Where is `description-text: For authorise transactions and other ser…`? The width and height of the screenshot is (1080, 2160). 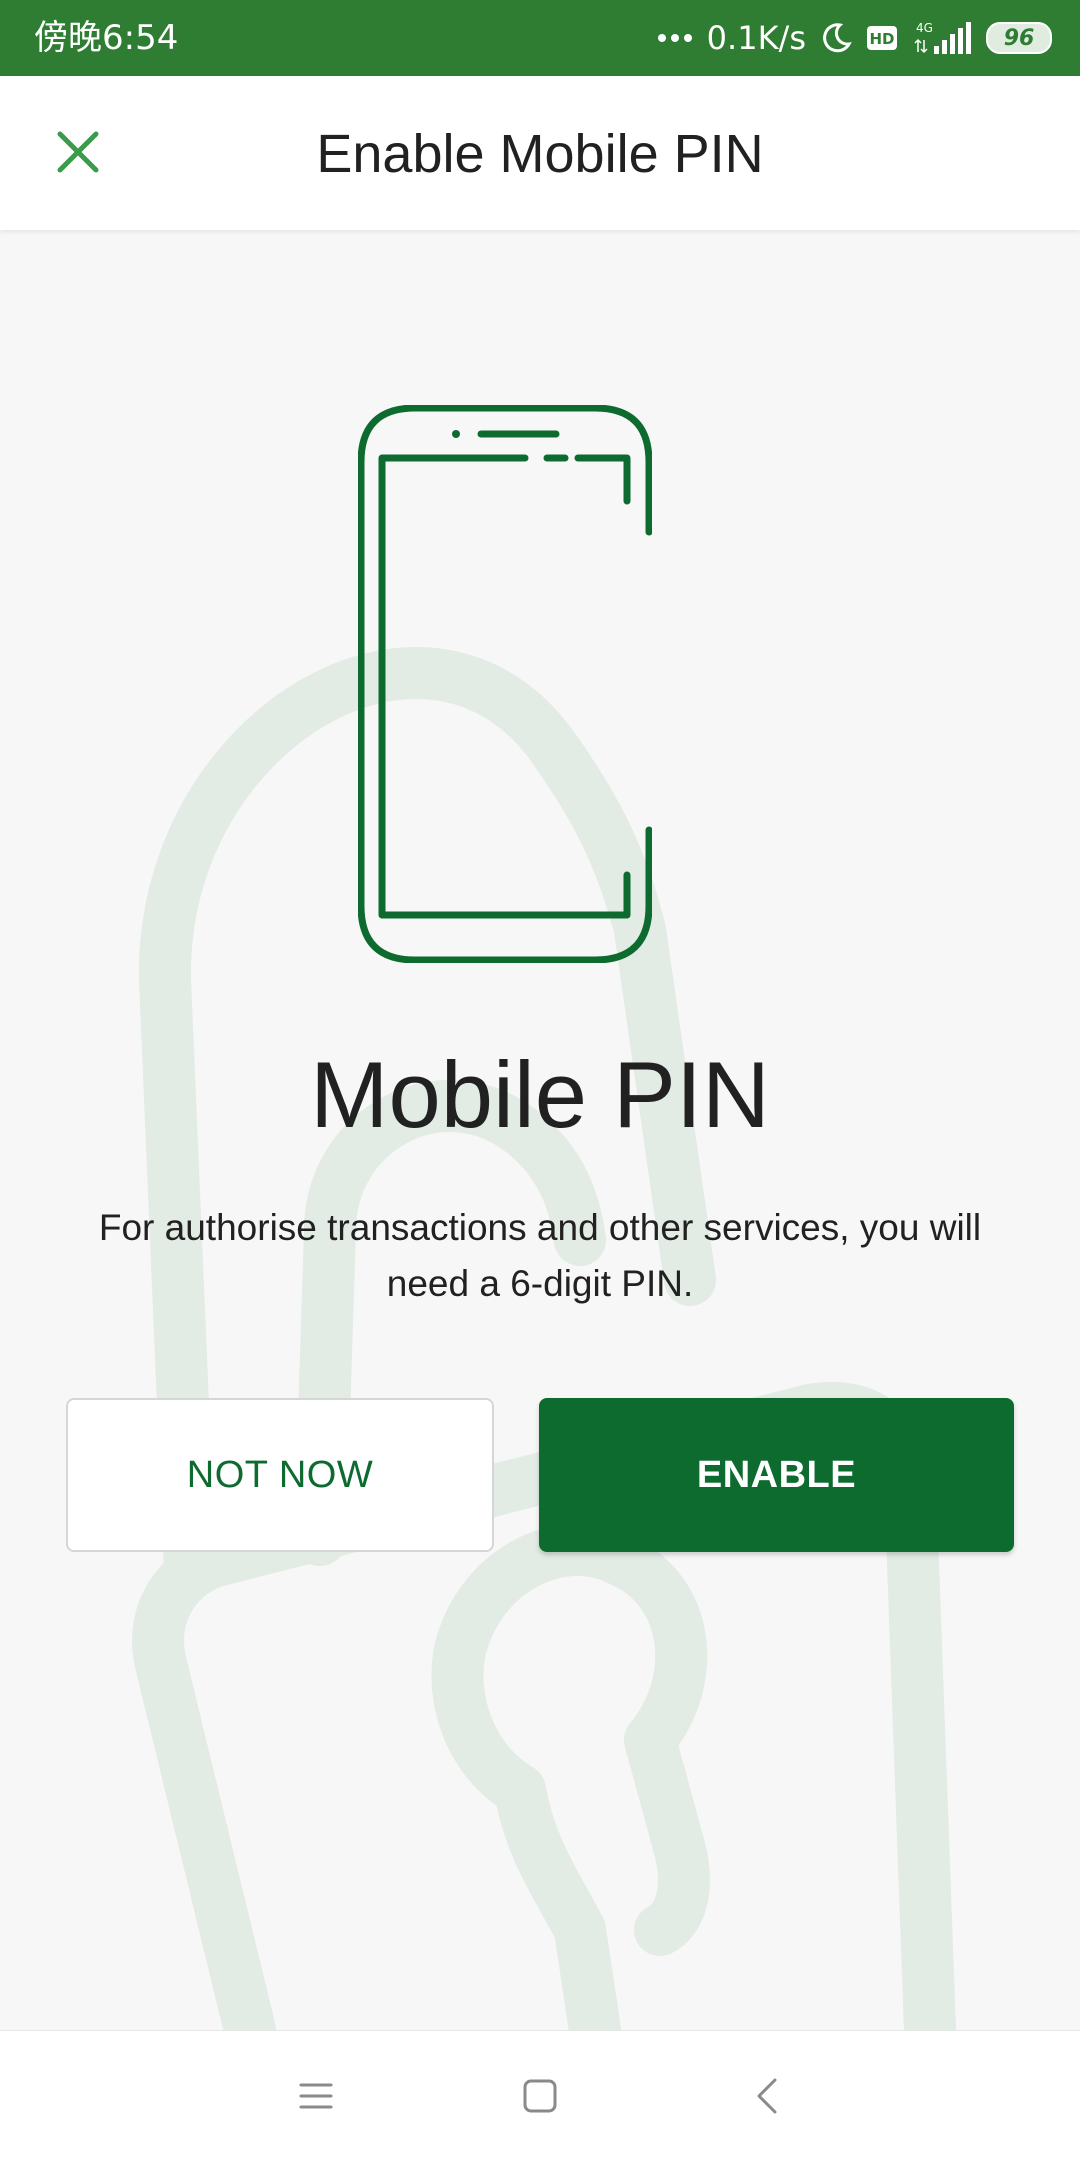
description-text: For authorise transactions and other ser… is located at coordinates (540, 1255).